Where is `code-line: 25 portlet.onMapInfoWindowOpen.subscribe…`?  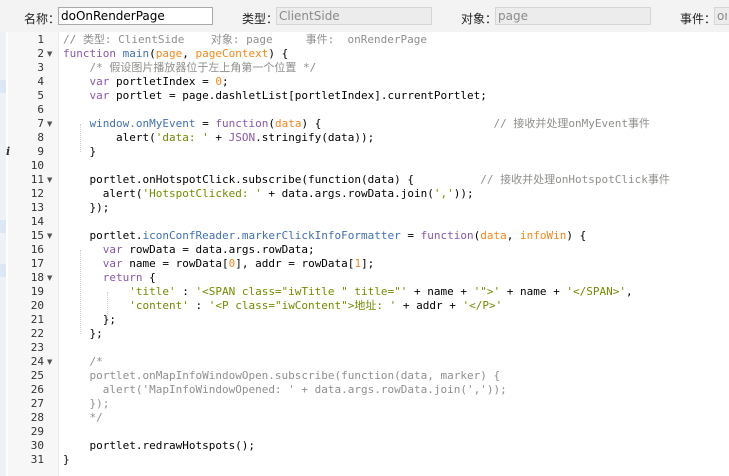
code-line: 25 portlet.onMapInfoWindowOpen.subscribe… is located at coordinates (368, 376).